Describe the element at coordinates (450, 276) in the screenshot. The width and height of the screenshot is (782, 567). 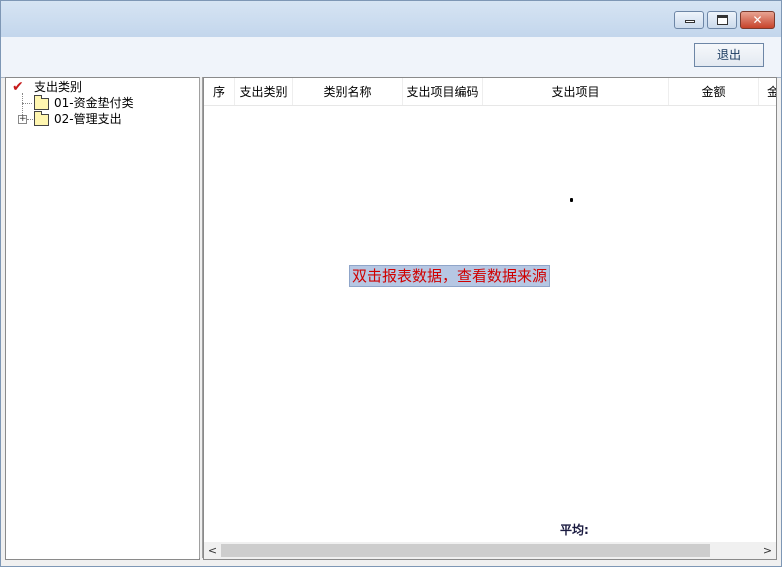
I see `drilldown-hint: 双击报表数据，查看数据来源` at that location.